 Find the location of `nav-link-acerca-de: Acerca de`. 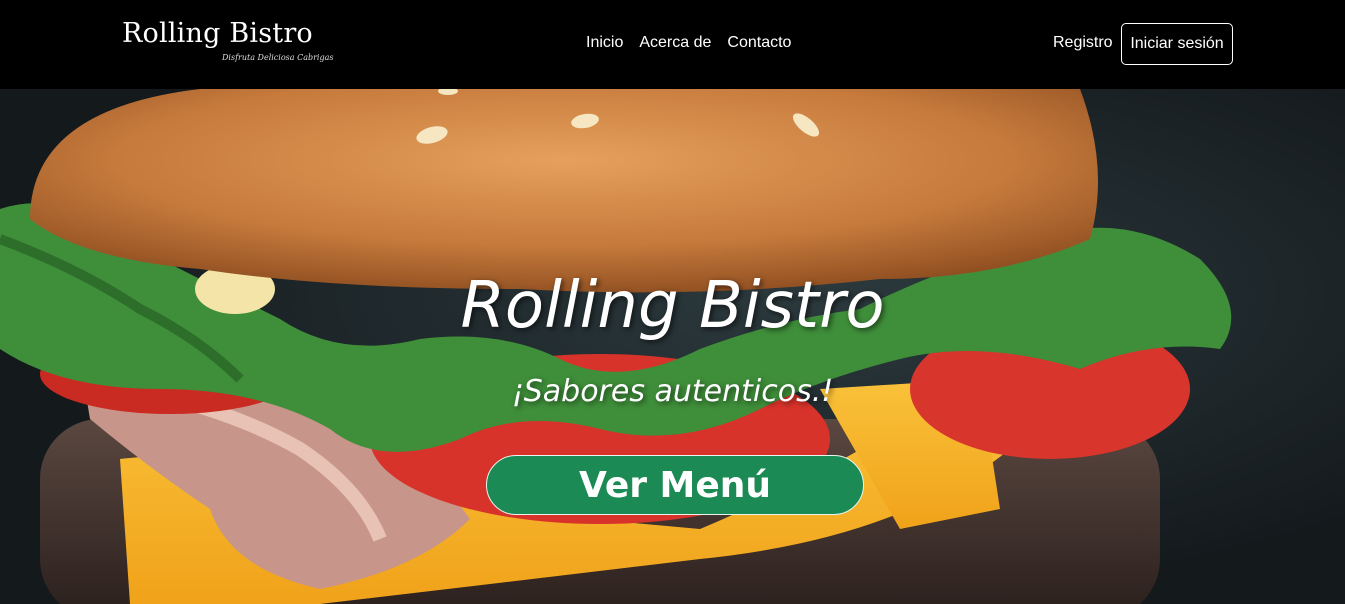

nav-link-acerca-de: Acerca de is located at coordinates (675, 43).